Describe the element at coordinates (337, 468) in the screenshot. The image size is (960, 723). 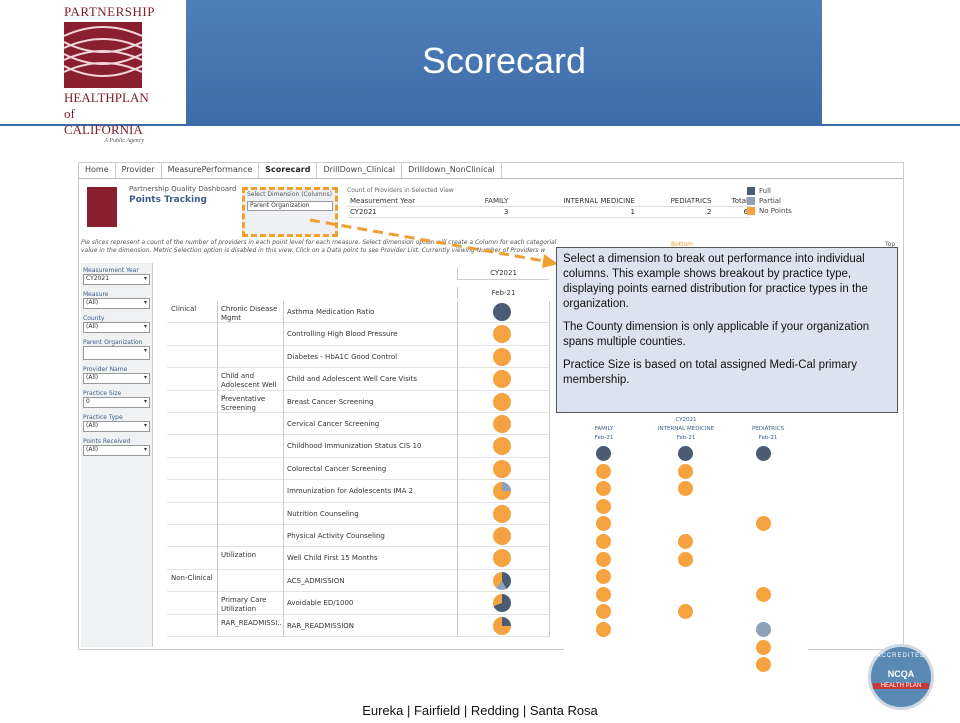
I see `row-measure: Colorectal Cancer Screening` at that location.